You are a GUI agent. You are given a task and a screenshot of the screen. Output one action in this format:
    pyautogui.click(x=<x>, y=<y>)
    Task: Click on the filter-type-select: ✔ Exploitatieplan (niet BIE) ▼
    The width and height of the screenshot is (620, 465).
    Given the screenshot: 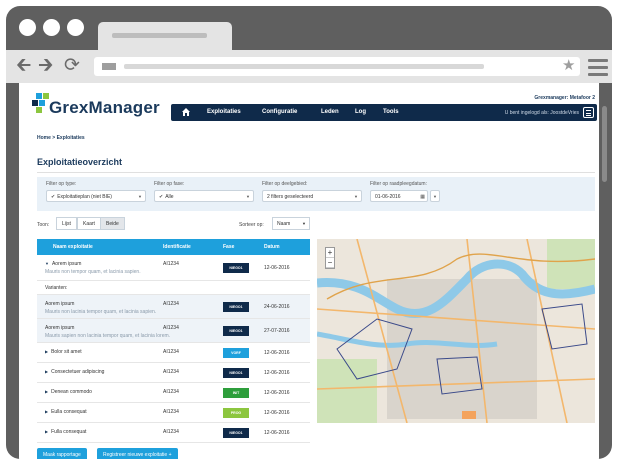 What is the action you would take?
    pyautogui.click(x=96, y=196)
    